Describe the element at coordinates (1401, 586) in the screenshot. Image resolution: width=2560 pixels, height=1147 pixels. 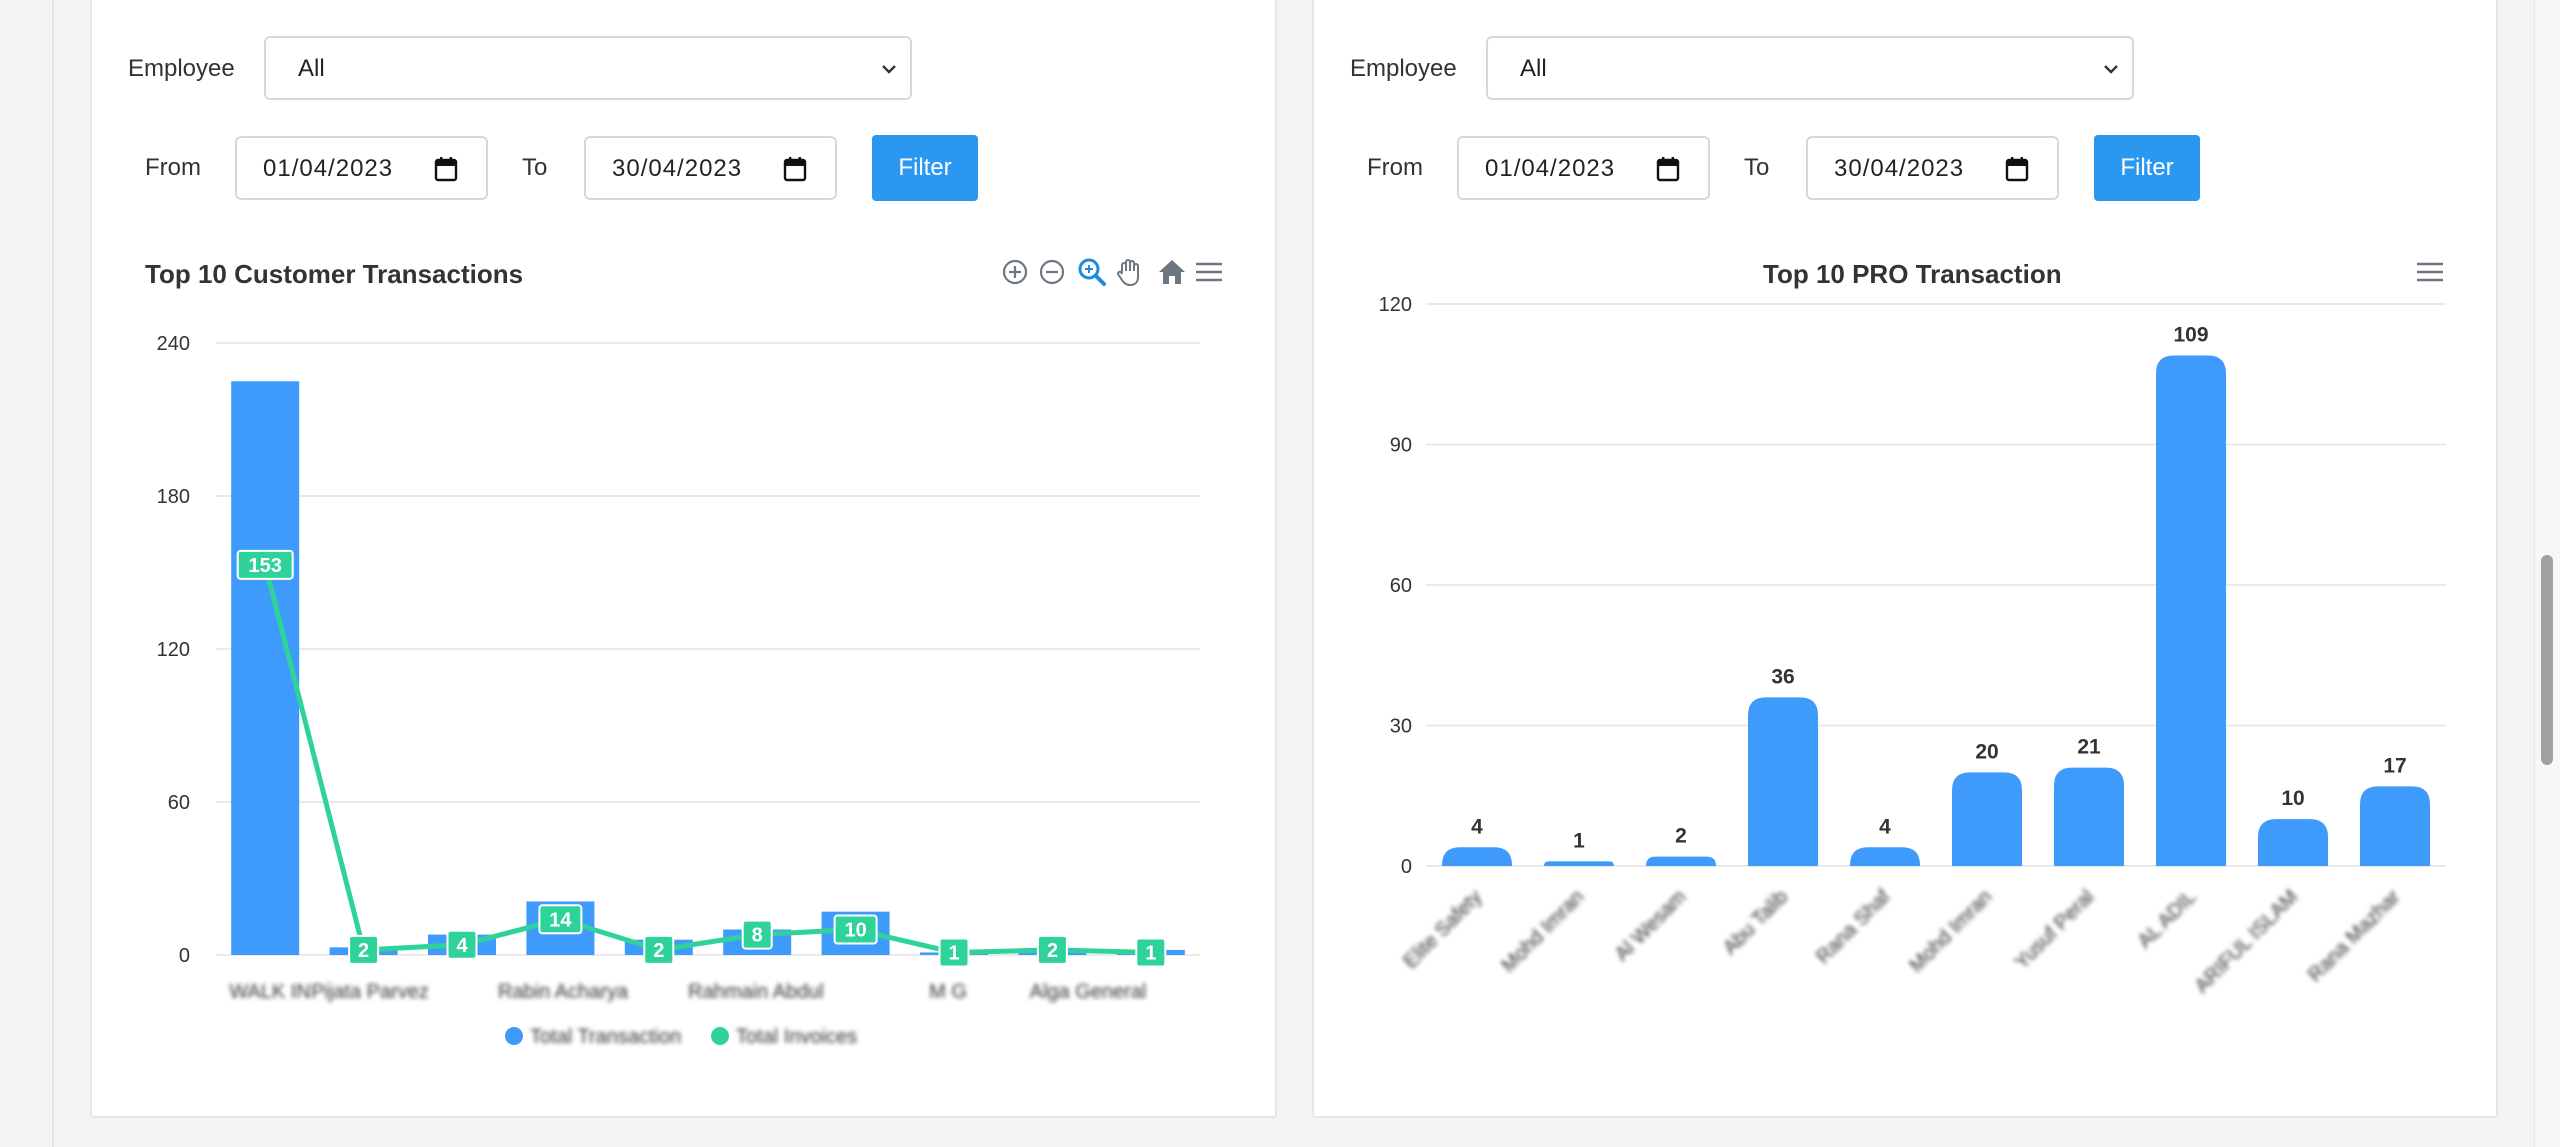
I see `y-tick-label: 60` at that location.